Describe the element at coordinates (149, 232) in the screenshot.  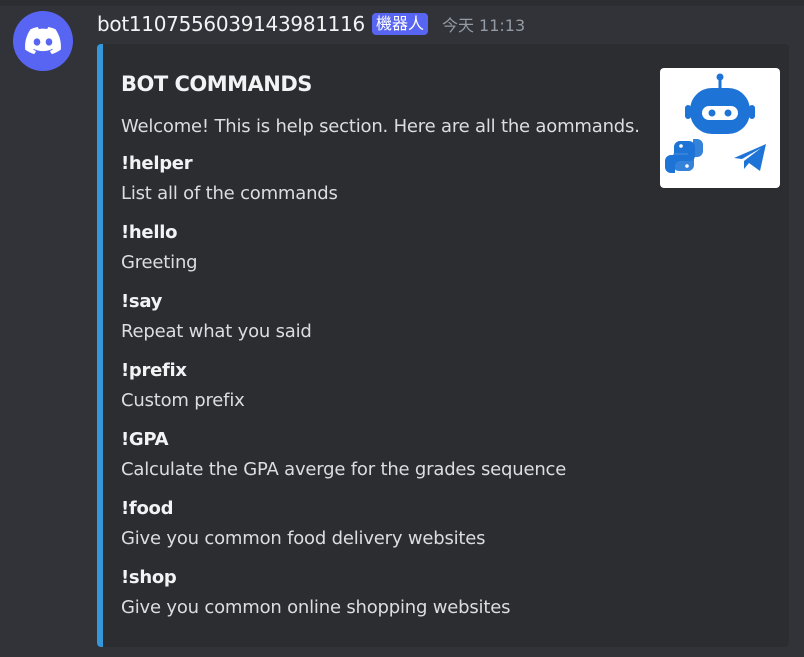
I see `field-name: !hello` at that location.